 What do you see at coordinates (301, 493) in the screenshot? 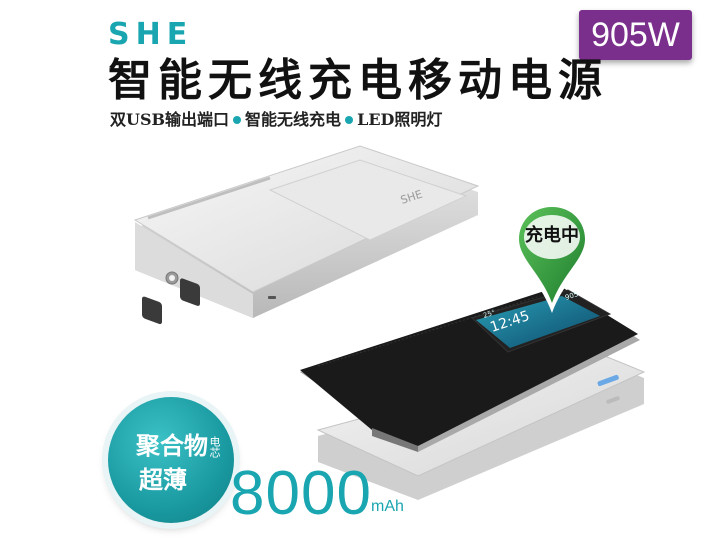
I see `capacity-value: 8000` at bounding box center [301, 493].